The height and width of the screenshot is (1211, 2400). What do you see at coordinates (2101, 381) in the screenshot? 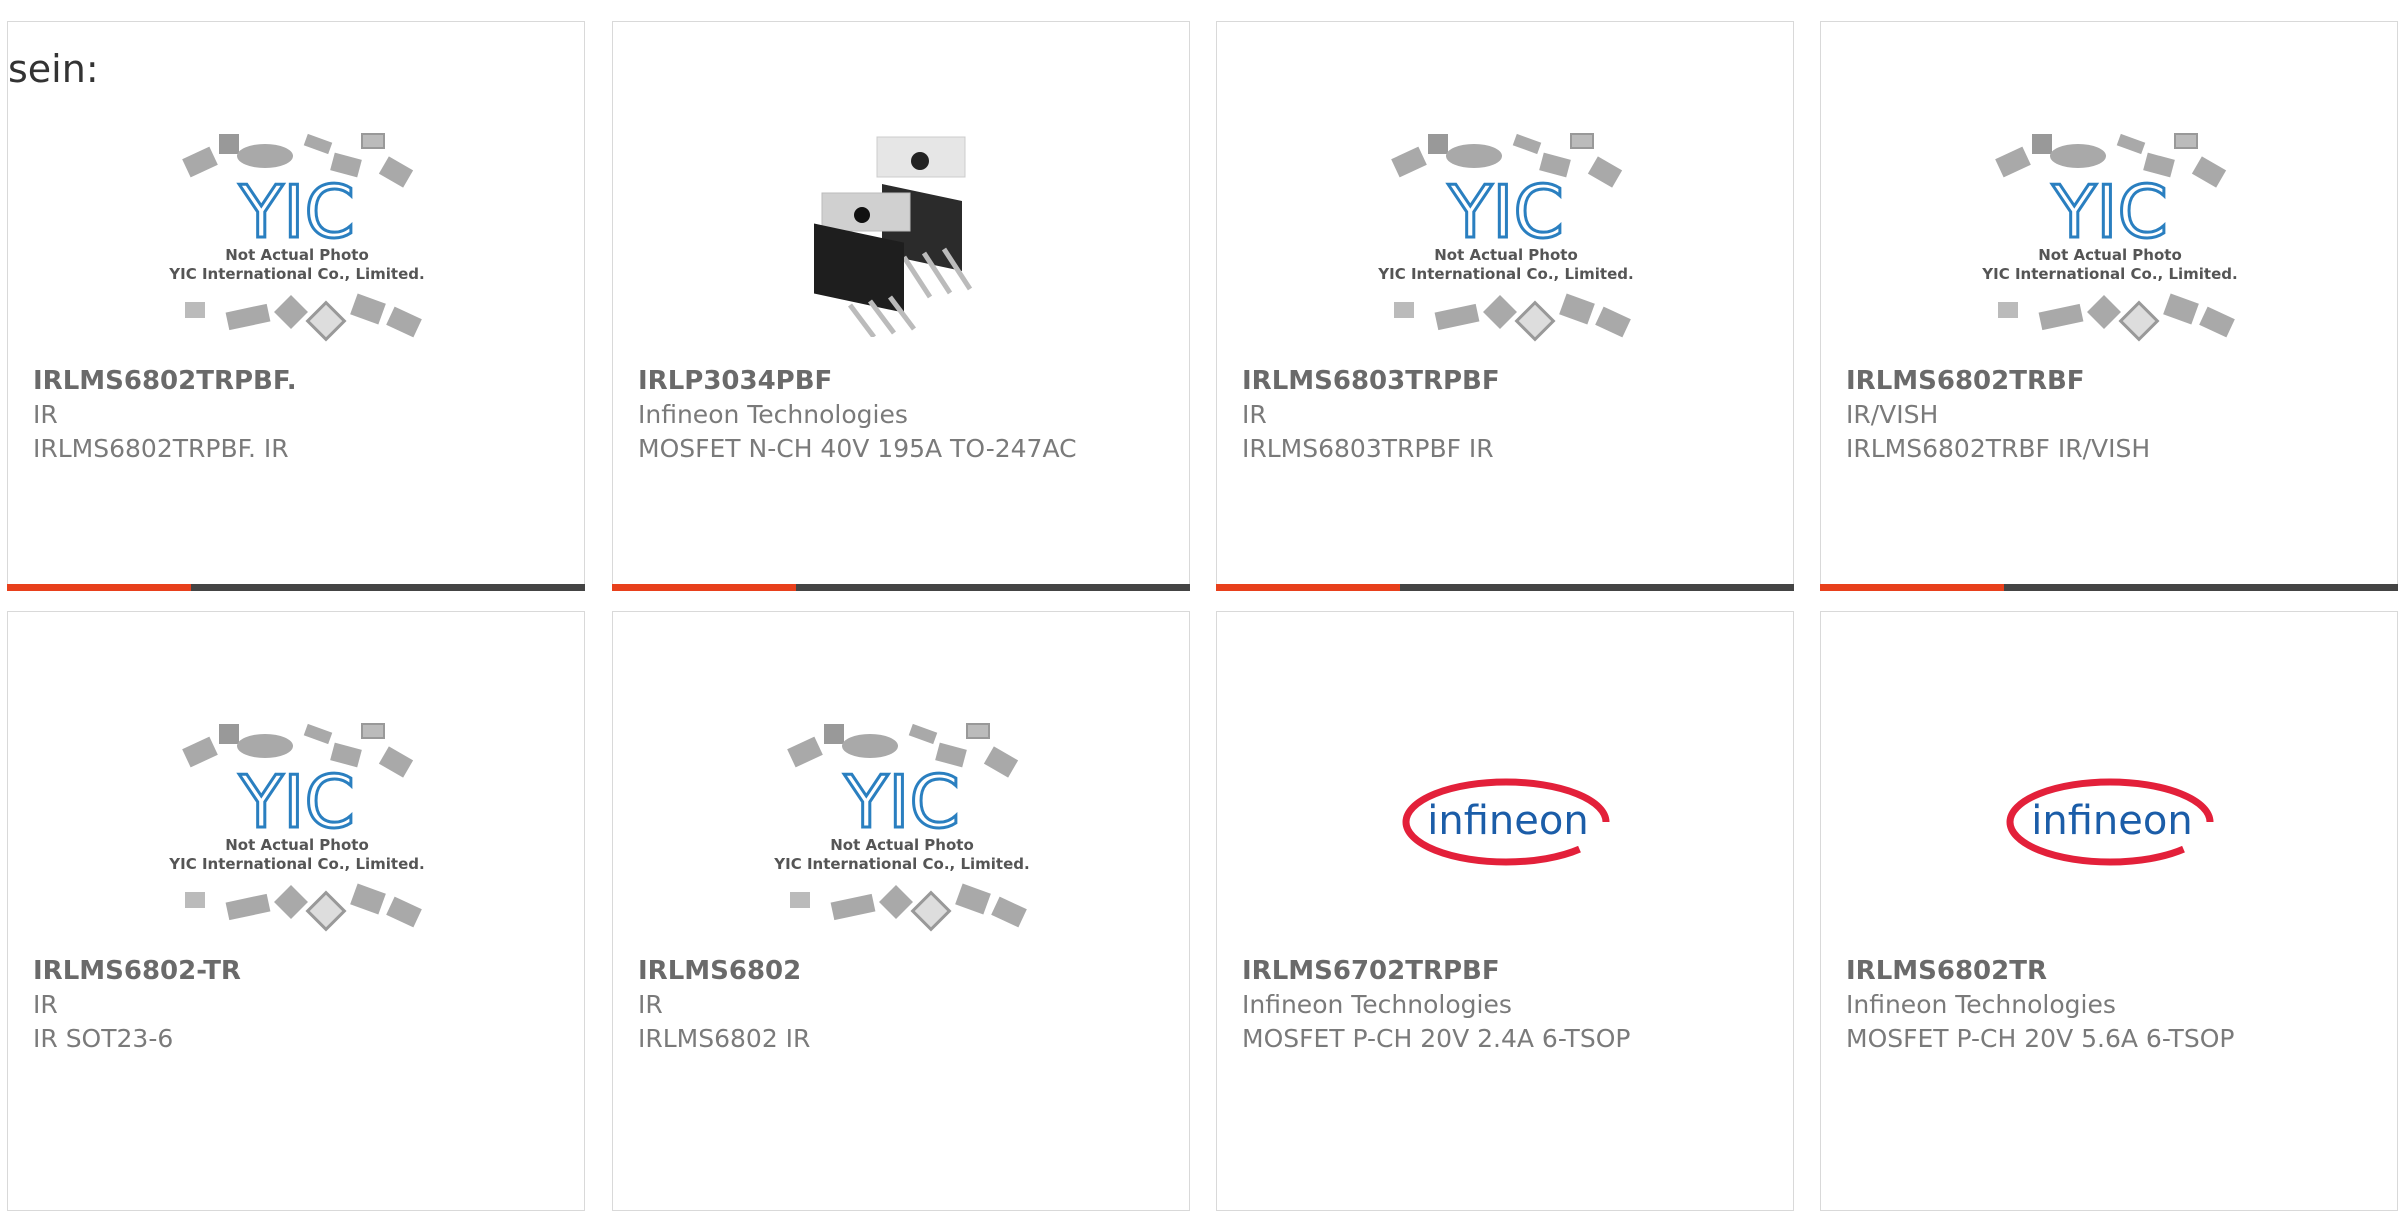
I see `product-part-number: IRLMS6802TRBF` at bounding box center [2101, 381].